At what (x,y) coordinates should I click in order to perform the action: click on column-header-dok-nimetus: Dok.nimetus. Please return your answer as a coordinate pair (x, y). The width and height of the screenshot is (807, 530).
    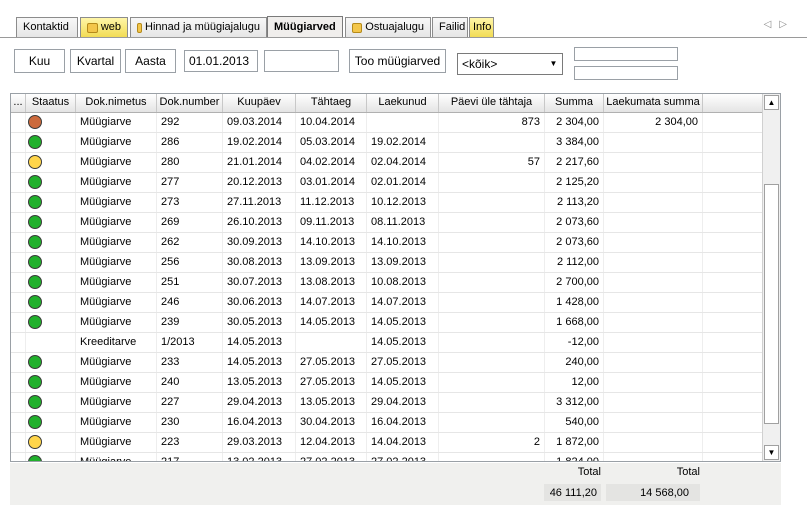
    Looking at the image, I should click on (116, 103).